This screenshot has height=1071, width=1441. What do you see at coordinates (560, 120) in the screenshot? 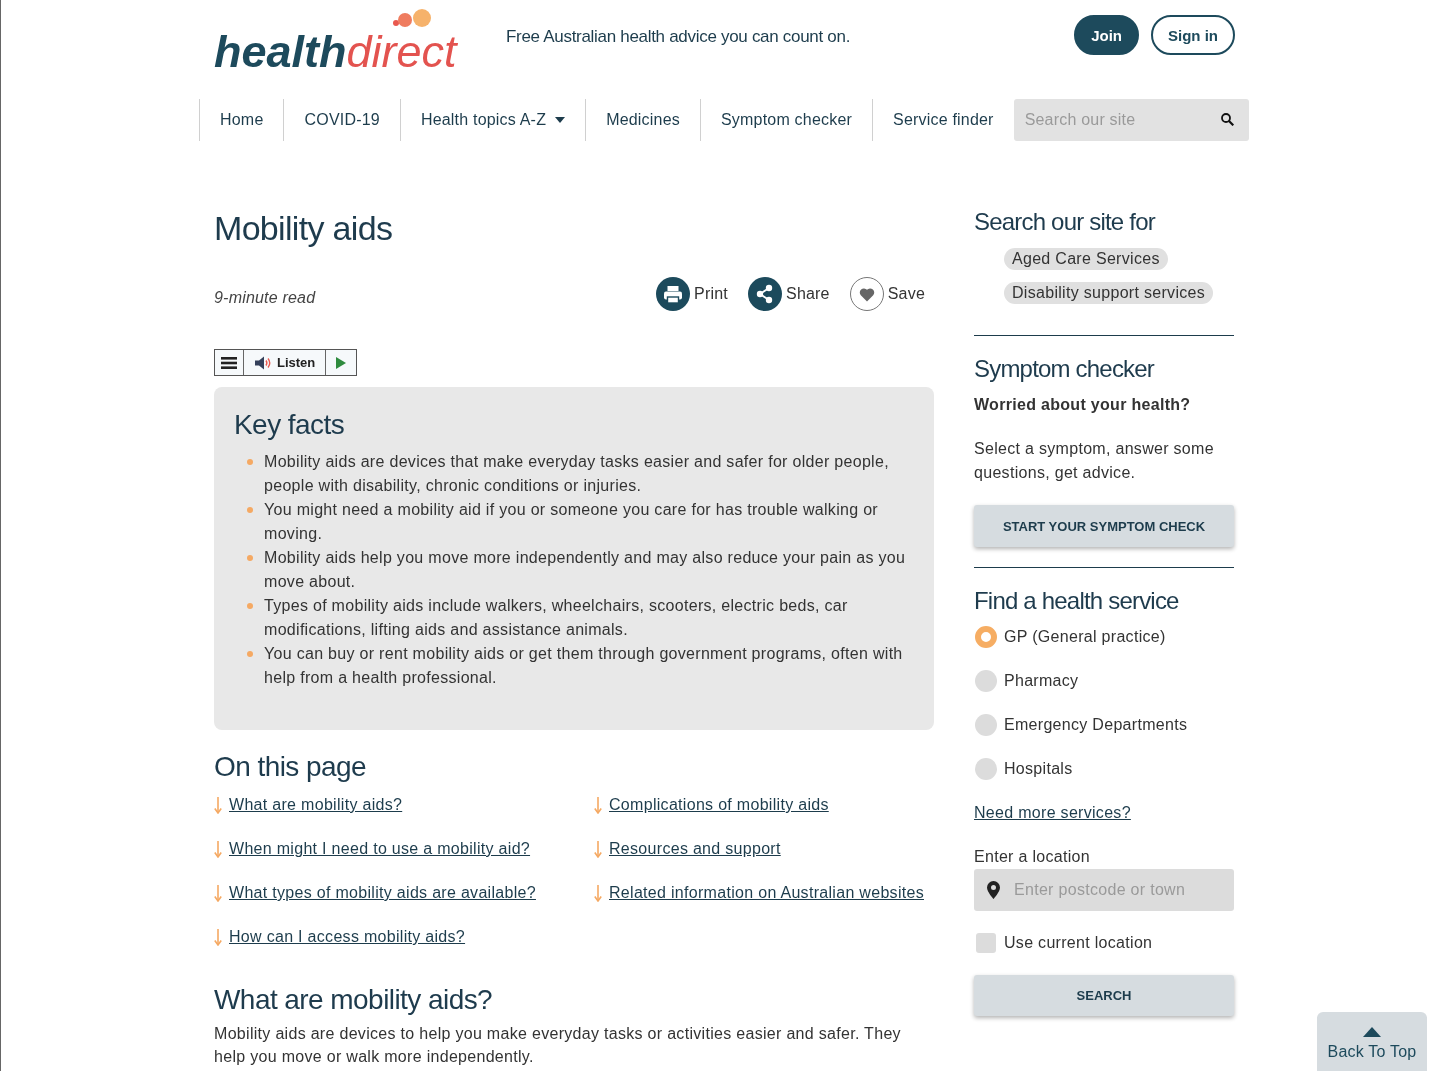
I see `caret-icon` at bounding box center [560, 120].